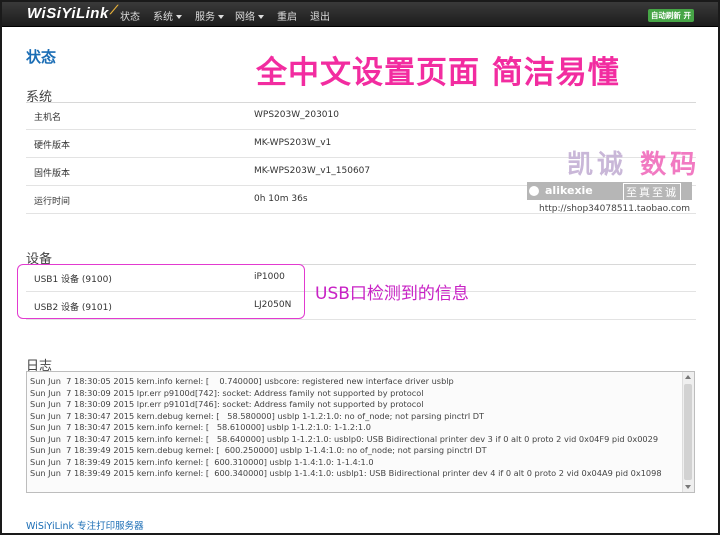 The width and height of the screenshot is (720, 535). What do you see at coordinates (52, 146) in the screenshot?
I see `row-key: 硬件版本` at bounding box center [52, 146].